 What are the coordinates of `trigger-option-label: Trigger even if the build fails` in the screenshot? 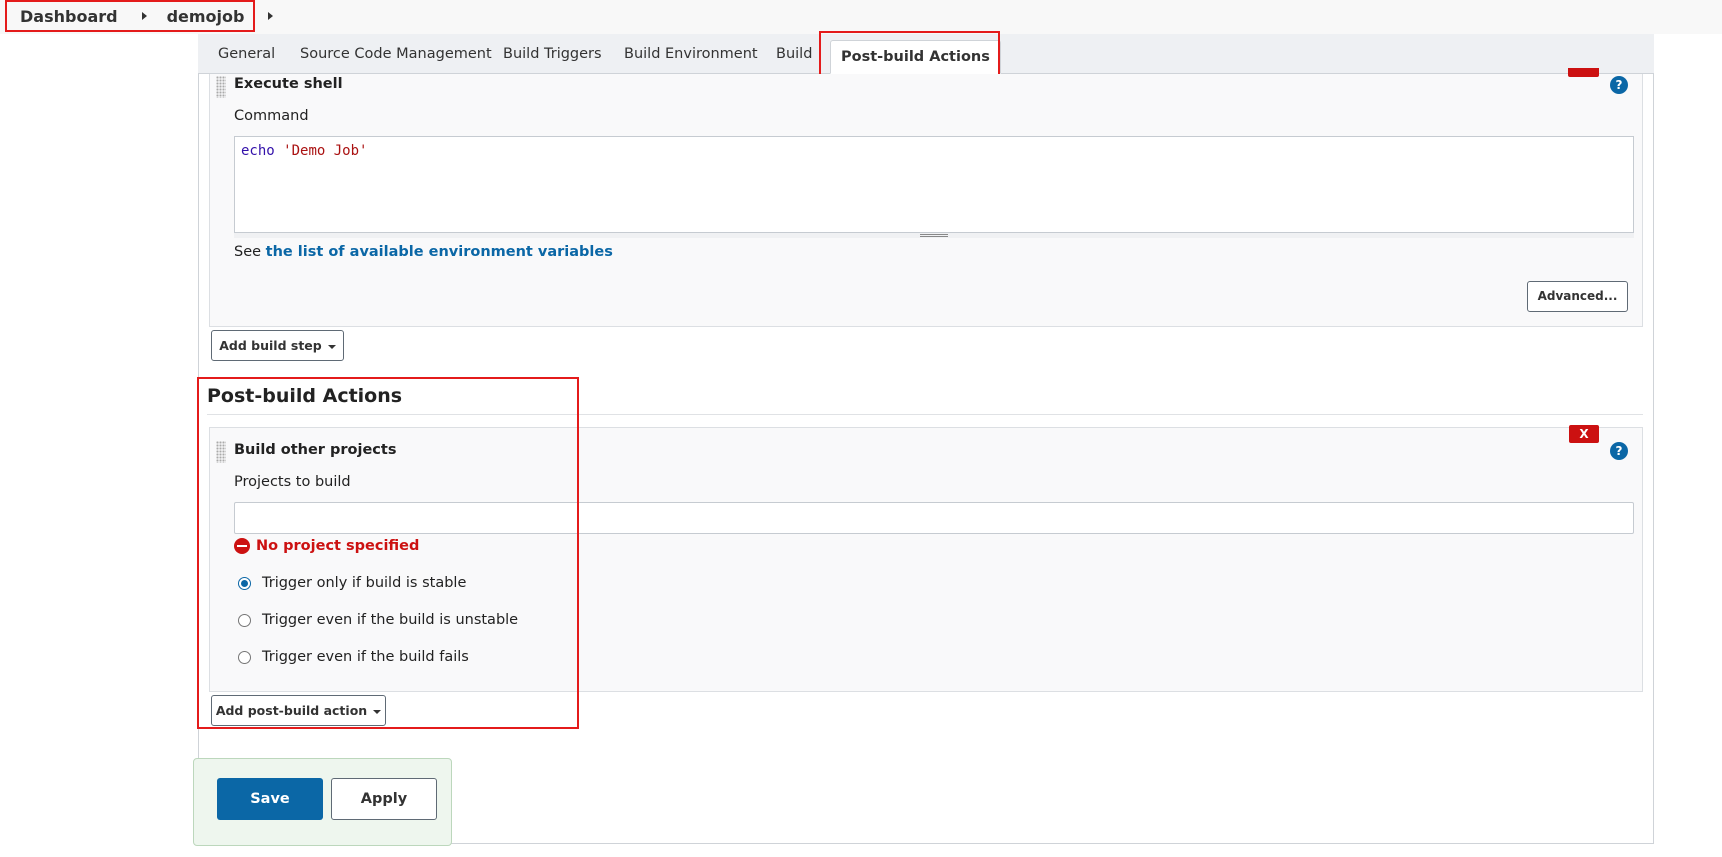 It's located at (365, 657).